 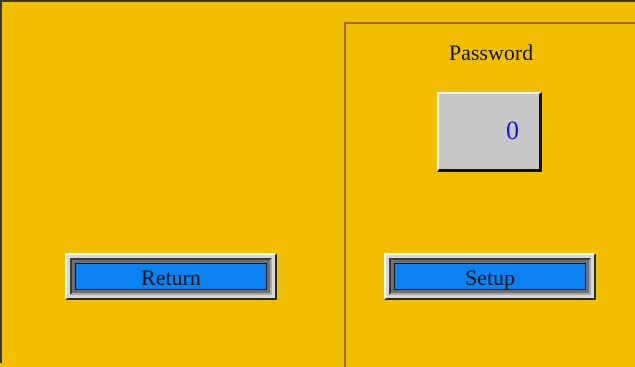 What do you see at coordinates (1, 181) in the screenshot?
I see `frame-left-edge` at bounding box center [1, 181].